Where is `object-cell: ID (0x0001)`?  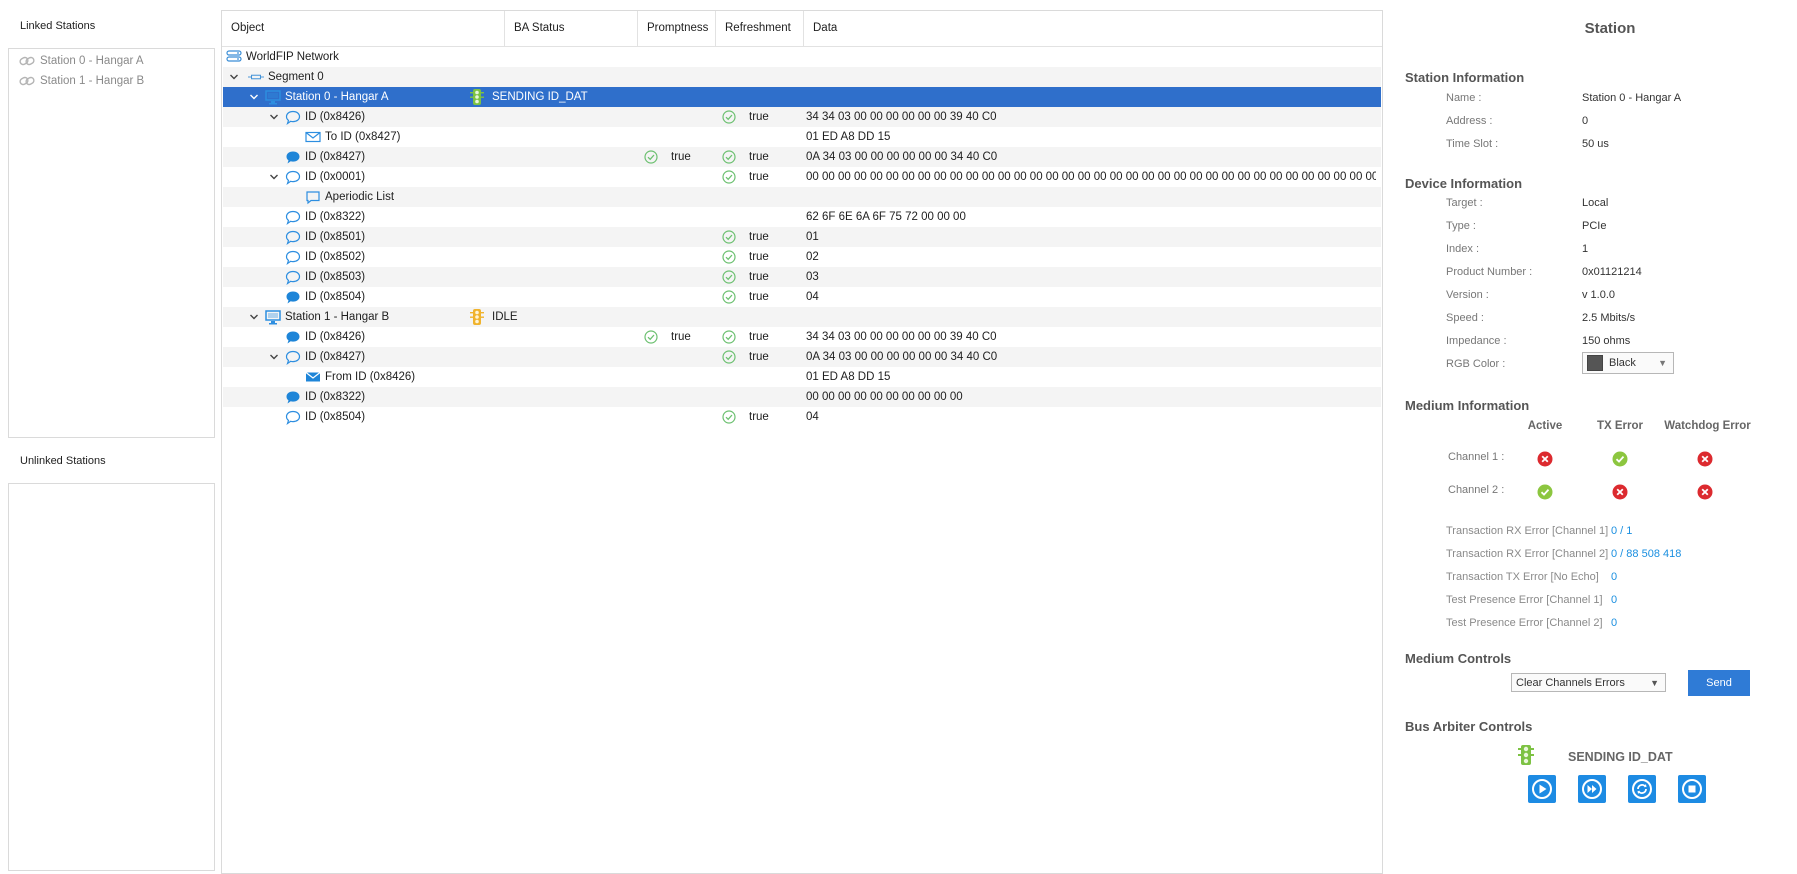 object-cell: ID (0x0001) is located at coordinates (325, 177).